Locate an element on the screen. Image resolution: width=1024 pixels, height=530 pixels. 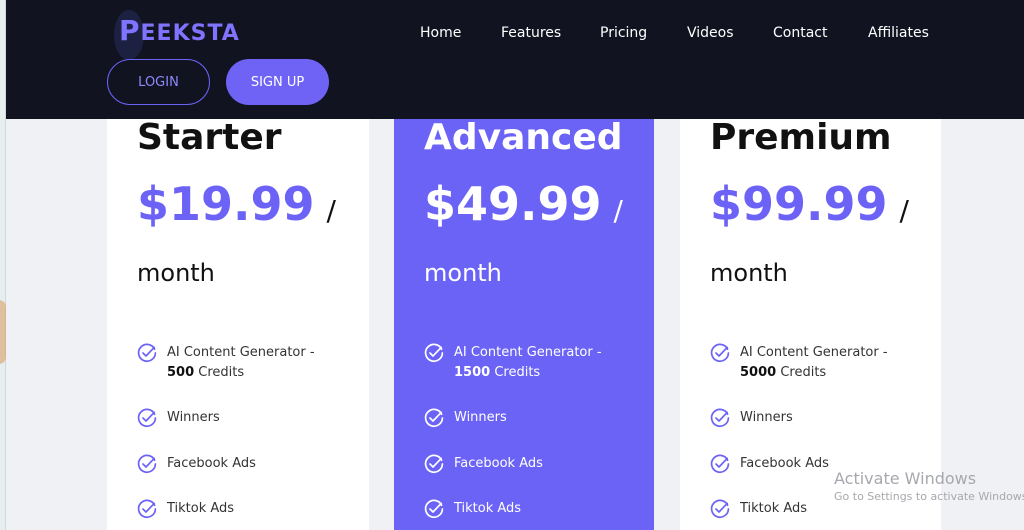
nav-home: Home is located at coordinates (440, 33).